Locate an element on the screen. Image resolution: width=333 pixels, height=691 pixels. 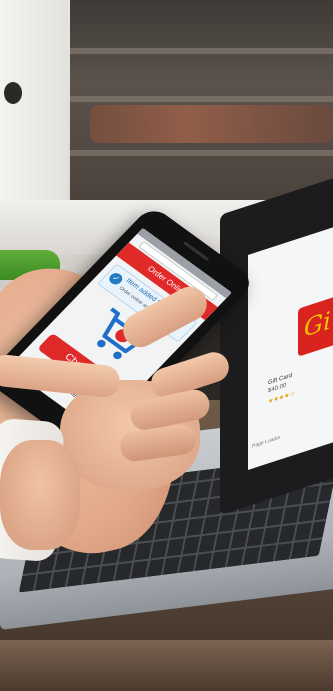
binder-hole is located at coordinates (13, 93).